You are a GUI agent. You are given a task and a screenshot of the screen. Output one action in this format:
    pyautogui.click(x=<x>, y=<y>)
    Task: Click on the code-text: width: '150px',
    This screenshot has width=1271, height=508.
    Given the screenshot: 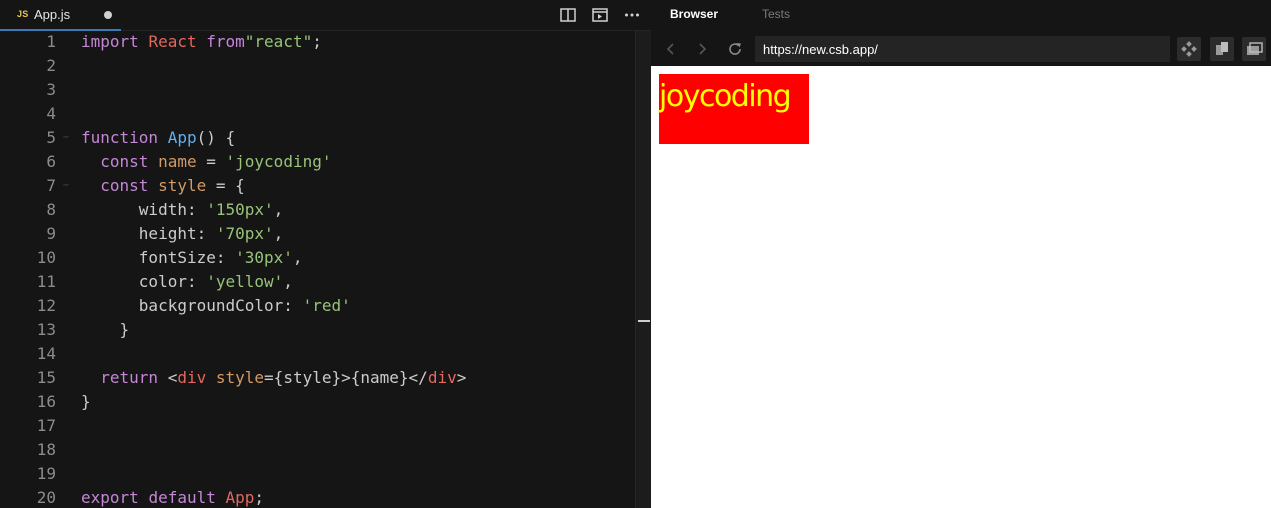 What is the action you would take?
    pyautogui.click(x=182, y=210)
    